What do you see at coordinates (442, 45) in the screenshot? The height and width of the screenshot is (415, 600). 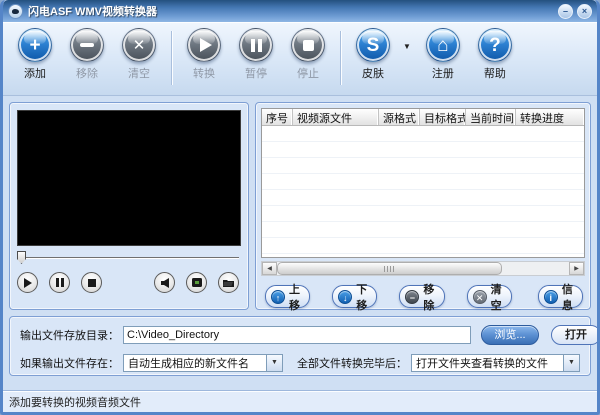 I see `home-icon: ⌂` at bounding box center [442, 45].